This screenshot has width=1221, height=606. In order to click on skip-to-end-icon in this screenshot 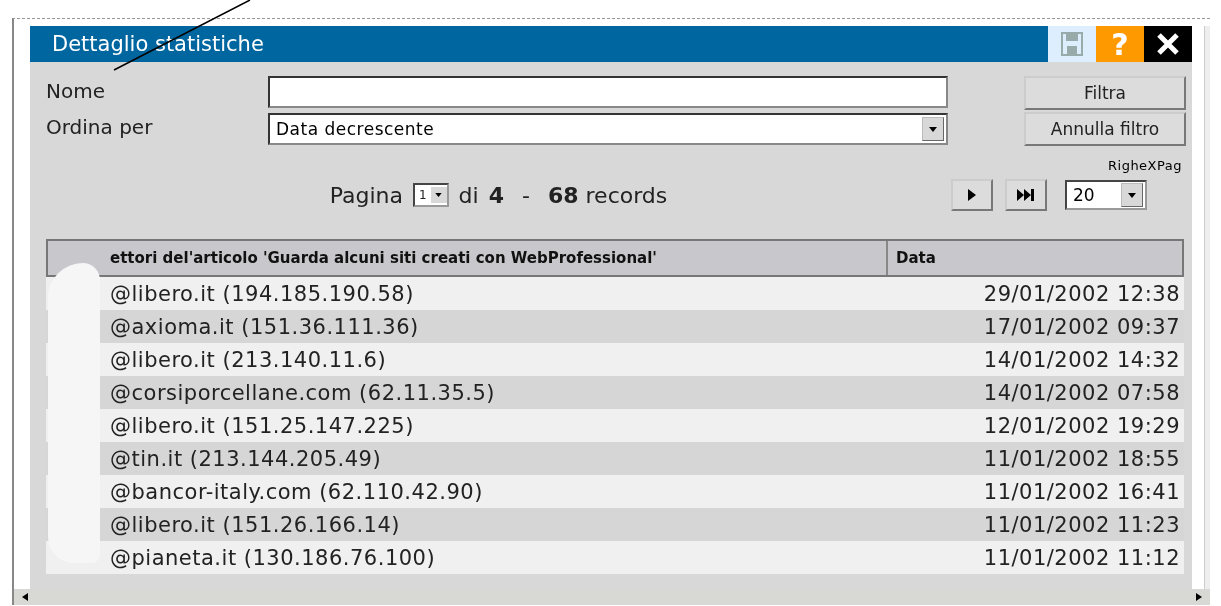, I will do `click(1026, 195)`.